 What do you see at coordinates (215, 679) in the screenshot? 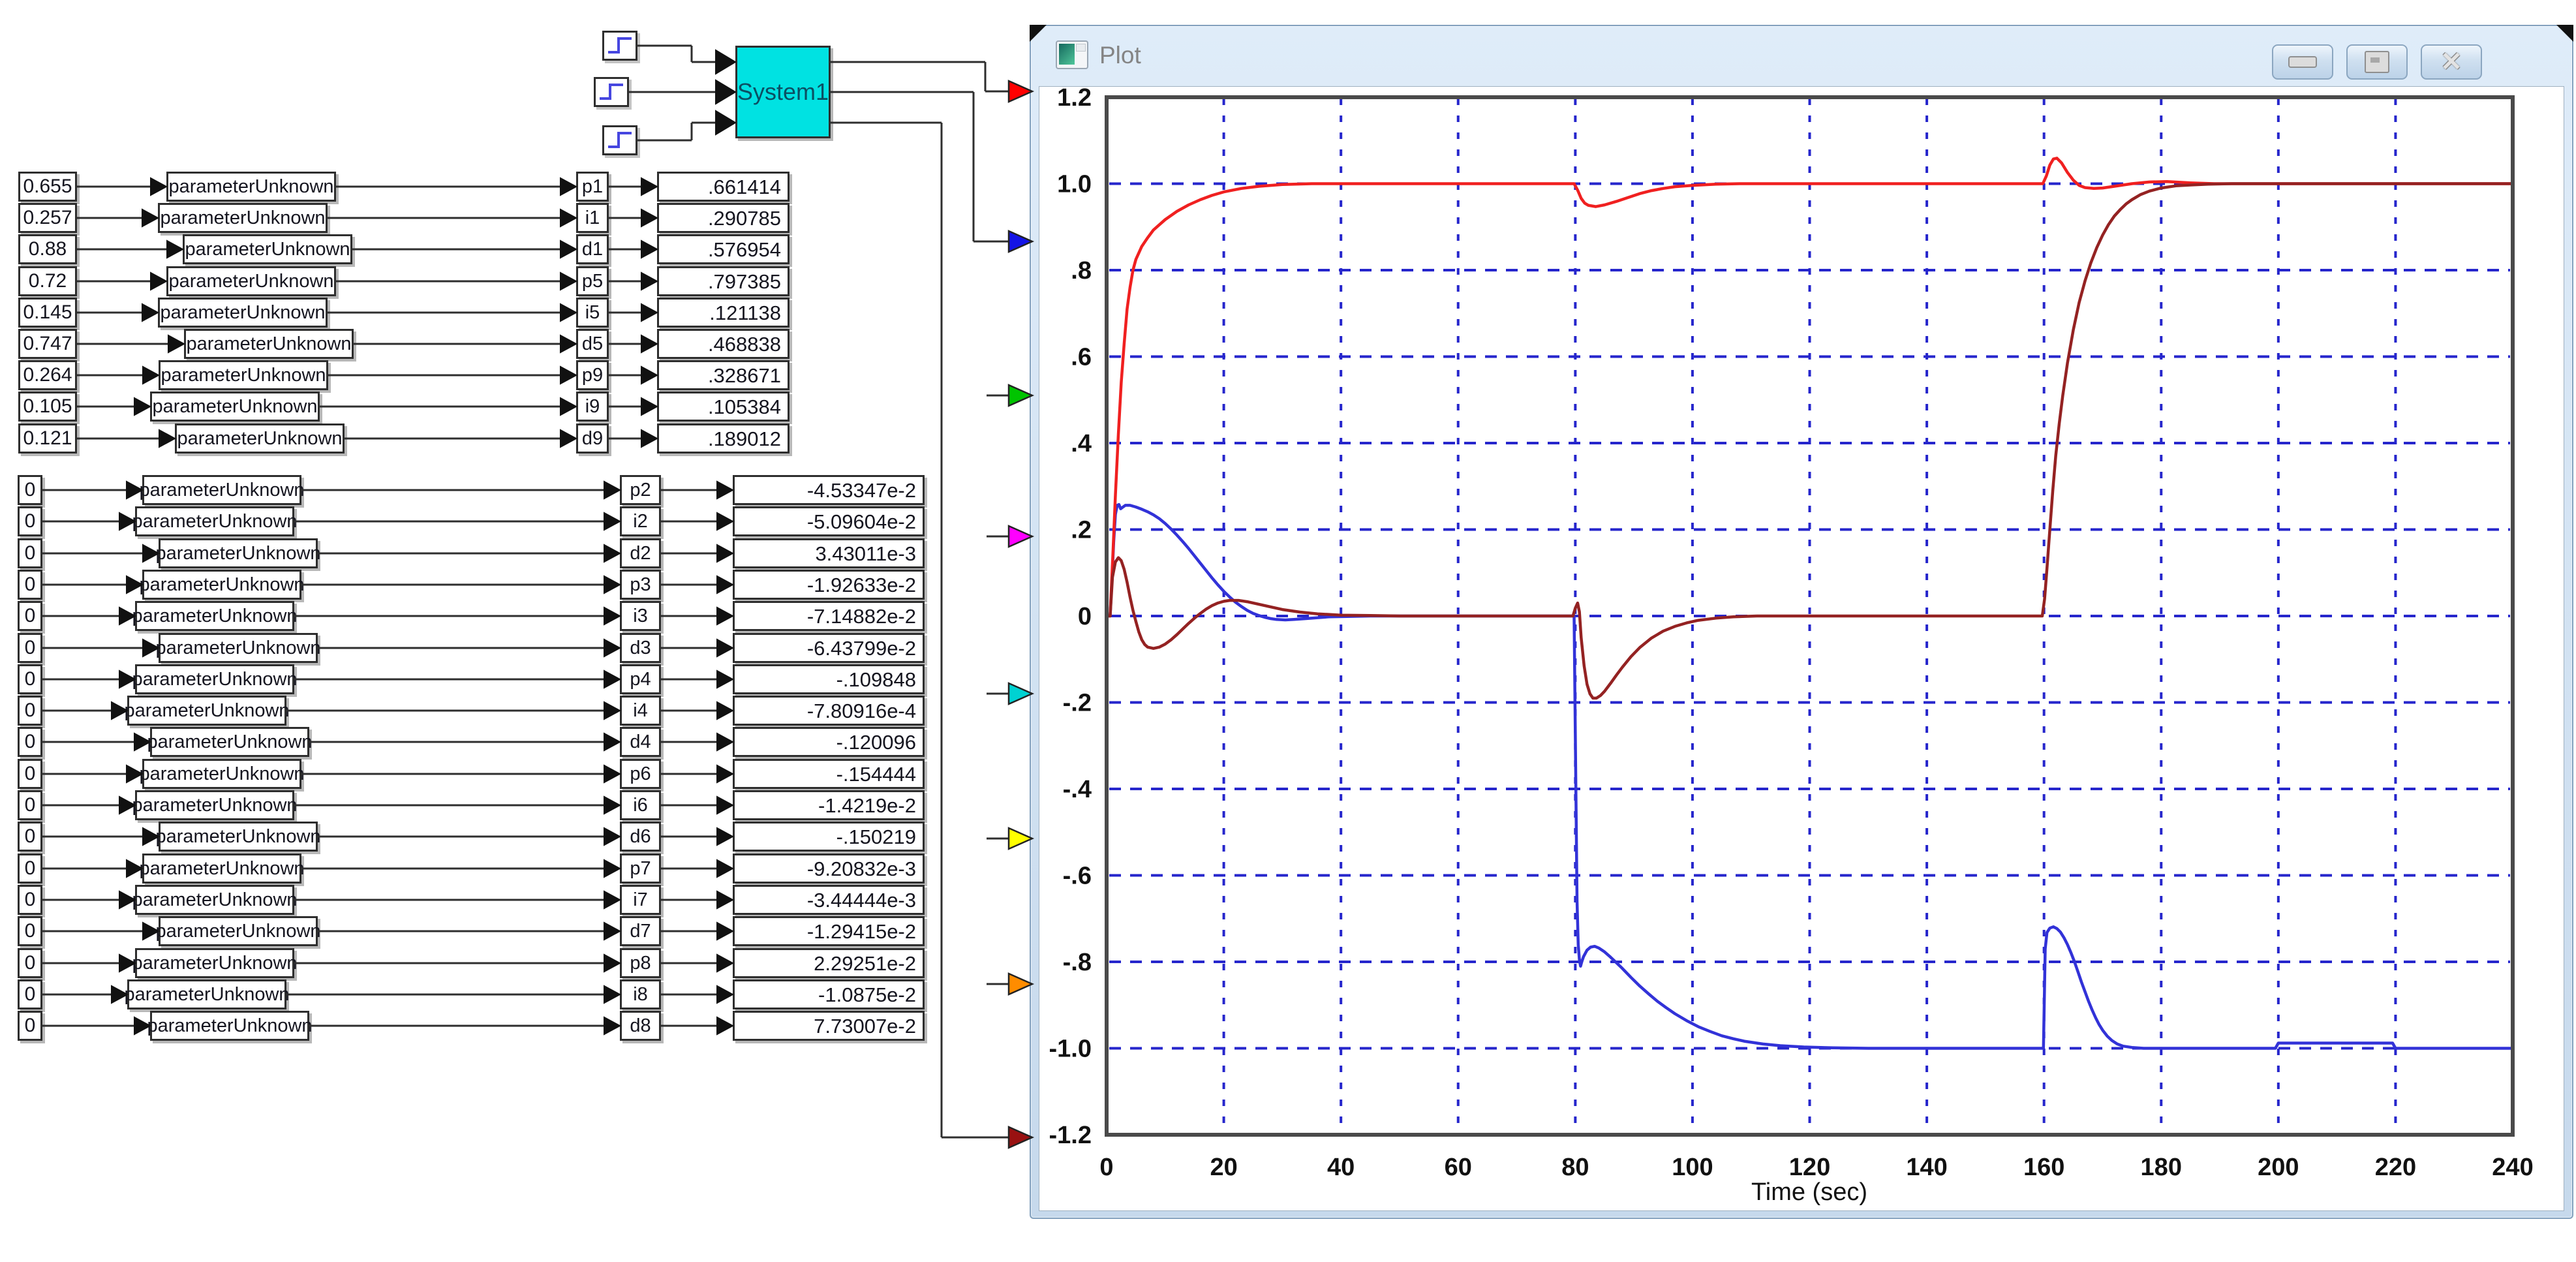
I see `group2-parameter-block-p4: parameterUnknown` at bounding box center [215, 679].